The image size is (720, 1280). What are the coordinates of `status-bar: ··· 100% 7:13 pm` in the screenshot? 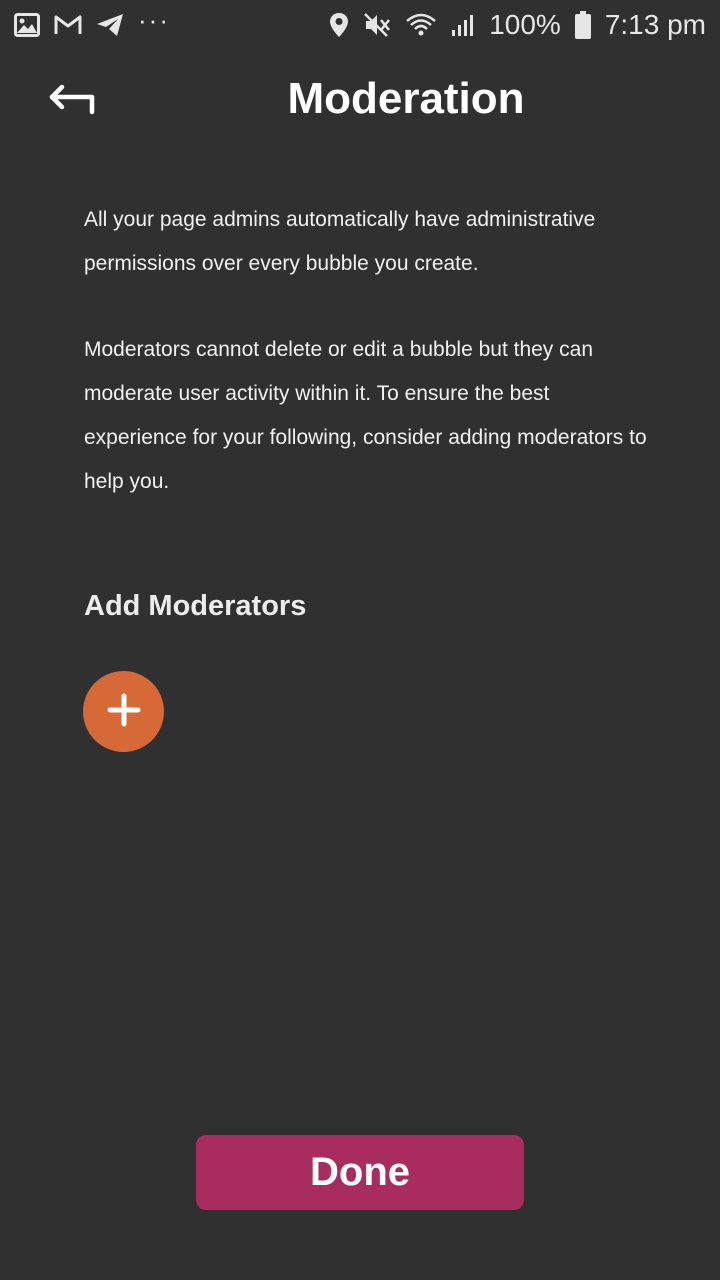 It's located at (360, 25).